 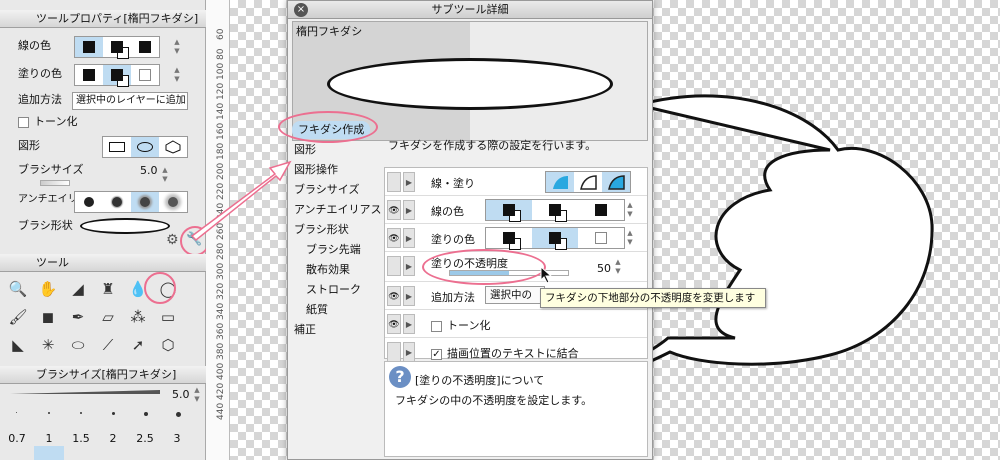 What do you see at coordinates (168, 317) in the screenshot?
I see `blend-icon: ▭` at bounding box center [168, 317].